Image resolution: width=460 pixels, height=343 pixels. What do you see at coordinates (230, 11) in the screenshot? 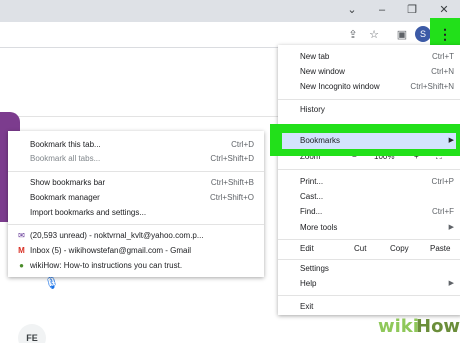
I see `title-bar: ⌄ – ❐ ✕` at bounding box center [230, 11].